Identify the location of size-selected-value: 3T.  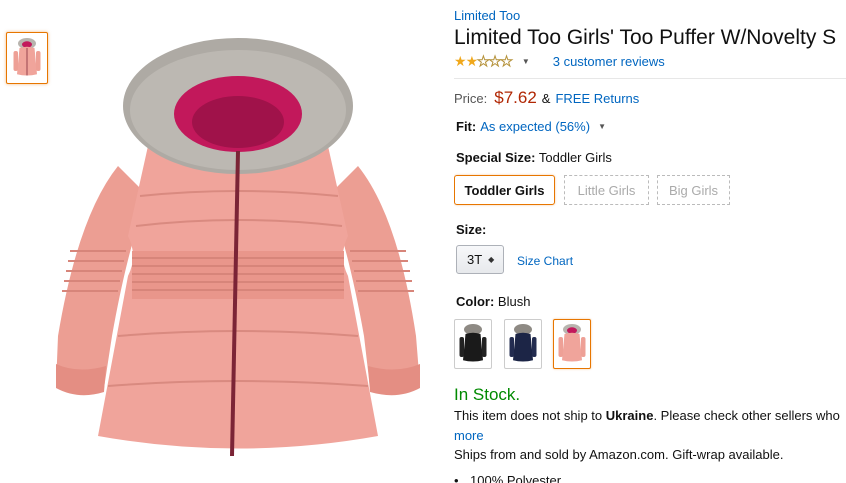
(475, 259).